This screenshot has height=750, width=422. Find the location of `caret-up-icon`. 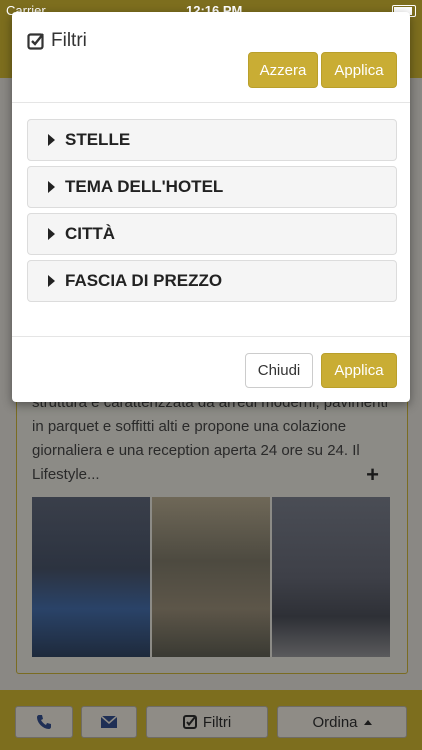

caret-up-icon is located at coordinates (367, 722).